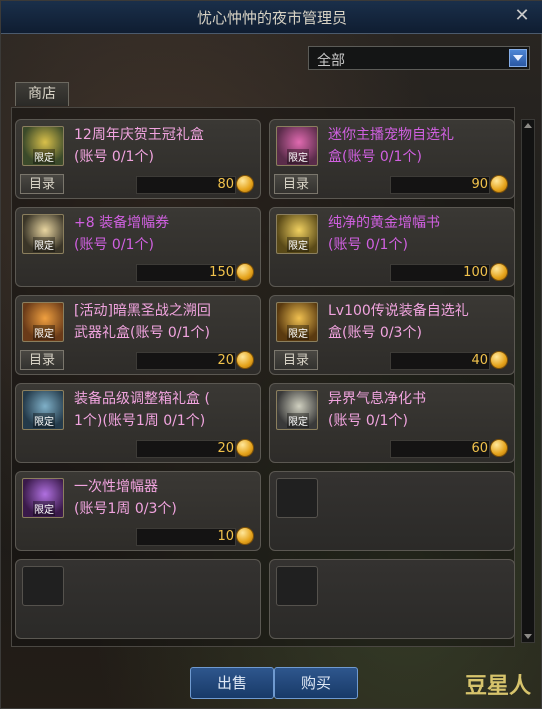 The image size is (542, 709). I want to click on item-limit: 盒(账号 0/1个), so click(375, 157).